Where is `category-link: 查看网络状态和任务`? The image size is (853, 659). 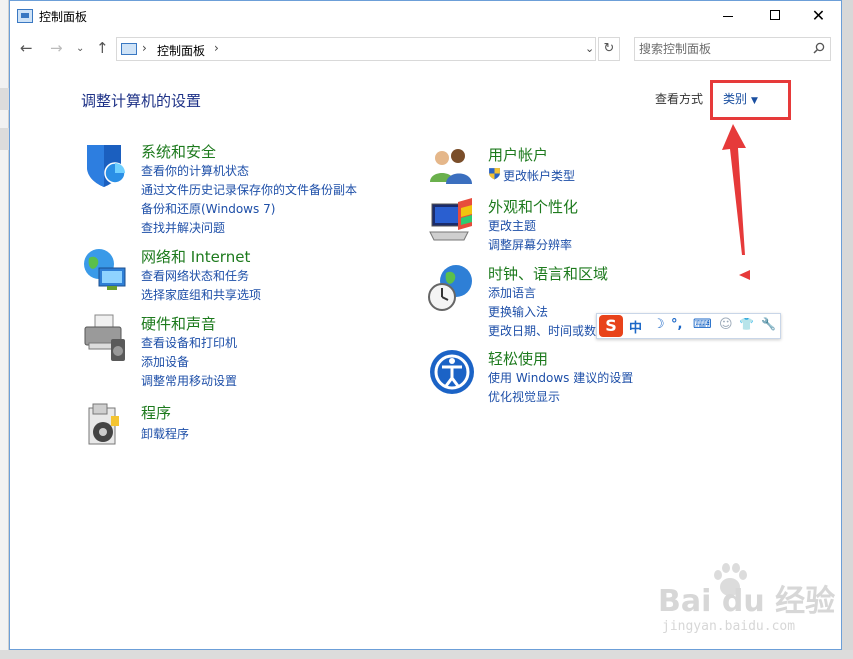
category-link: 查看网络状态和任务 is located at coordinates (195, 275).